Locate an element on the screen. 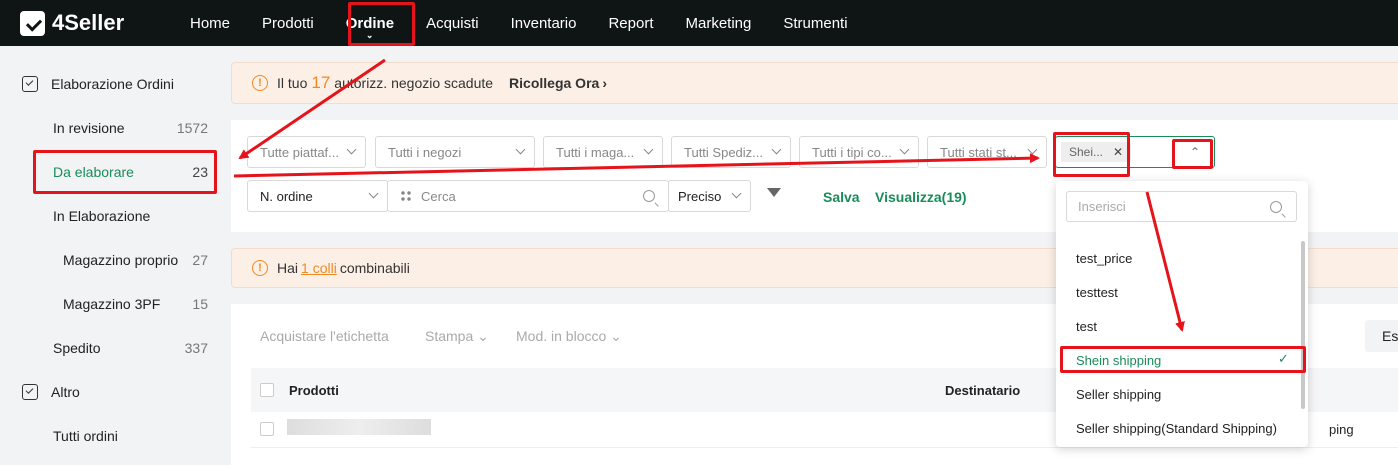  nav-acquisti: Acquisti is located at coordinates (452, 23).